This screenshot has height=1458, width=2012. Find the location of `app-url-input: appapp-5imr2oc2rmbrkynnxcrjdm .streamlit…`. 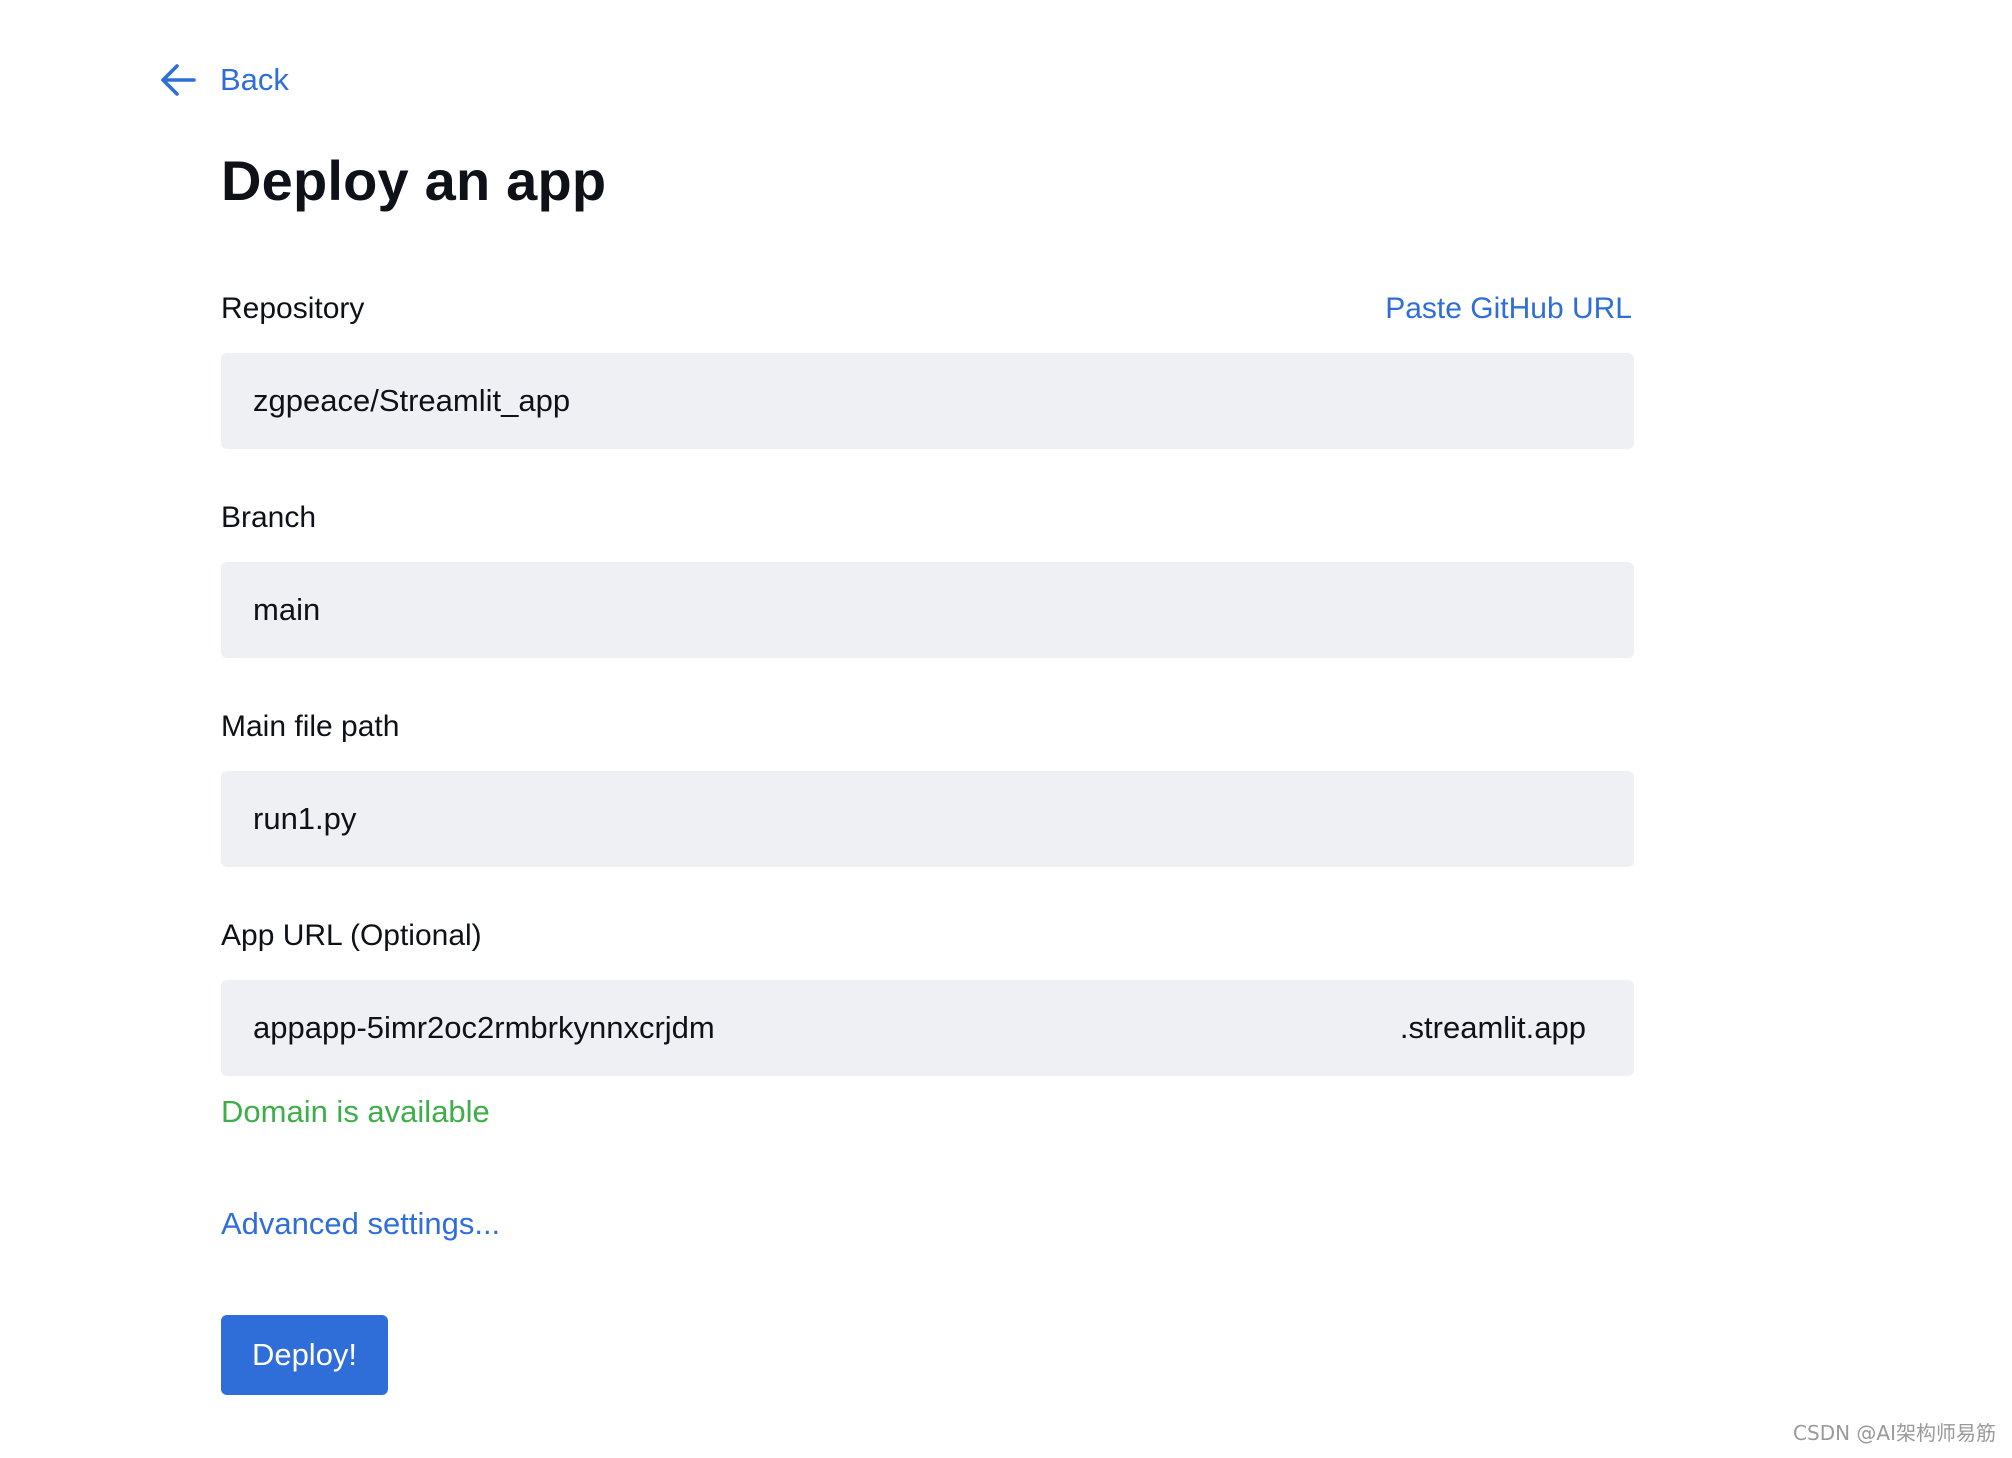

app-url-input: appapp-5imr2oc2rmbrkynnxcrjdm .streamlit… is located at coordinates (927, 1028).